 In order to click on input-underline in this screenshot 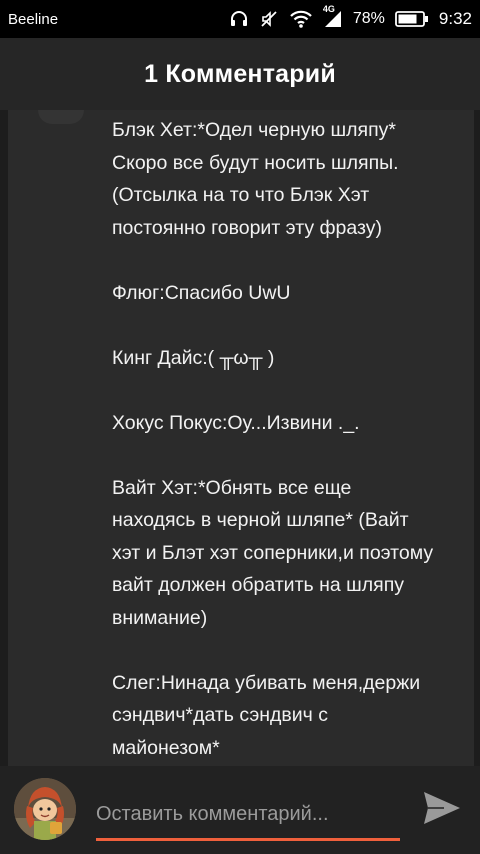, I will do `click(248, 839)`.